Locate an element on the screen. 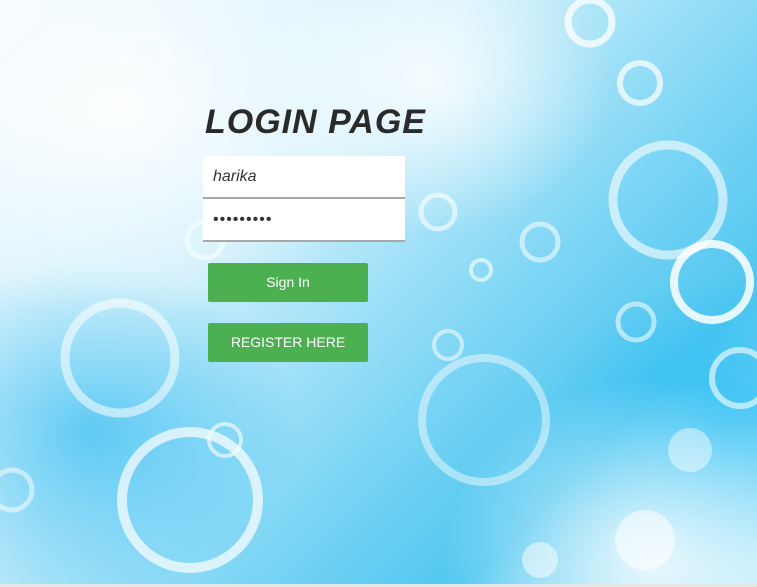 The width and height of the screenshot is (757, 587). password-input is located at coordinates (304, 220).